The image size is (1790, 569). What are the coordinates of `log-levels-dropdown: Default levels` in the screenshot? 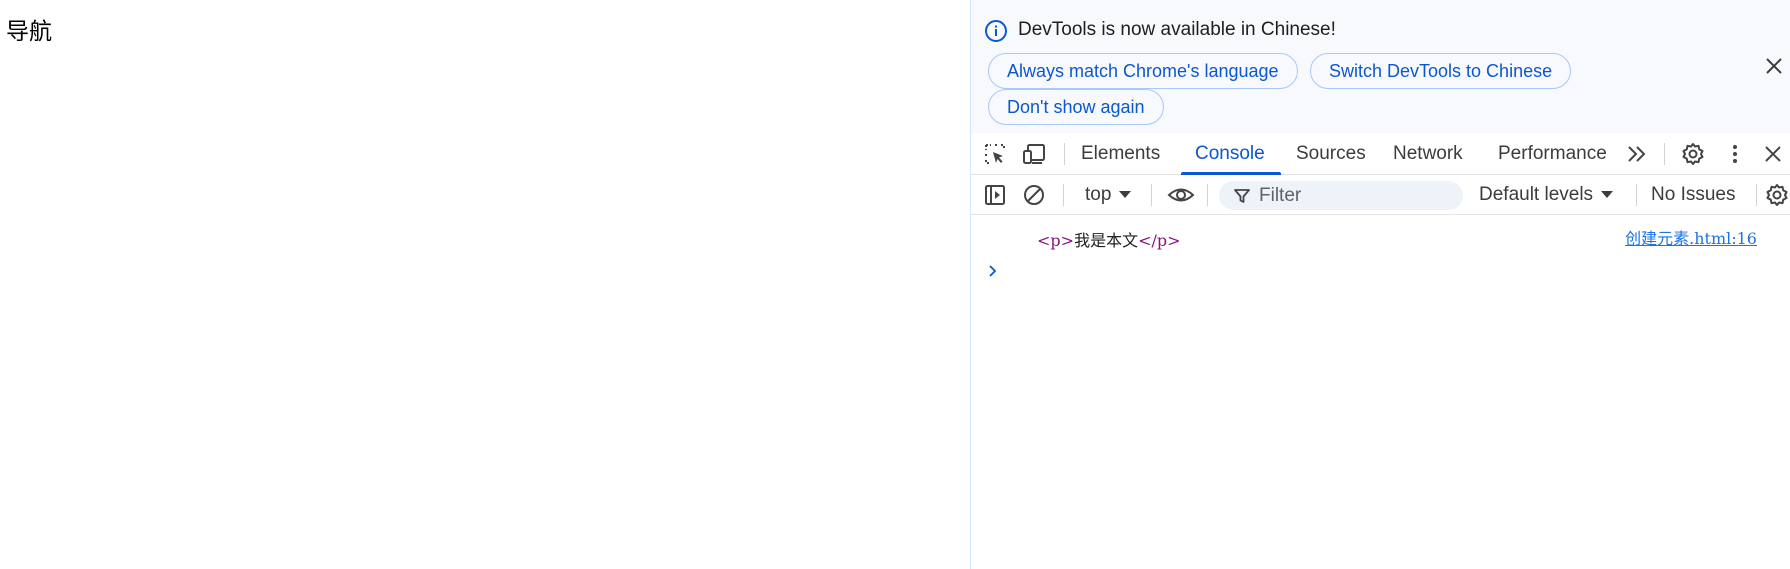 It's located at (1546, 195).